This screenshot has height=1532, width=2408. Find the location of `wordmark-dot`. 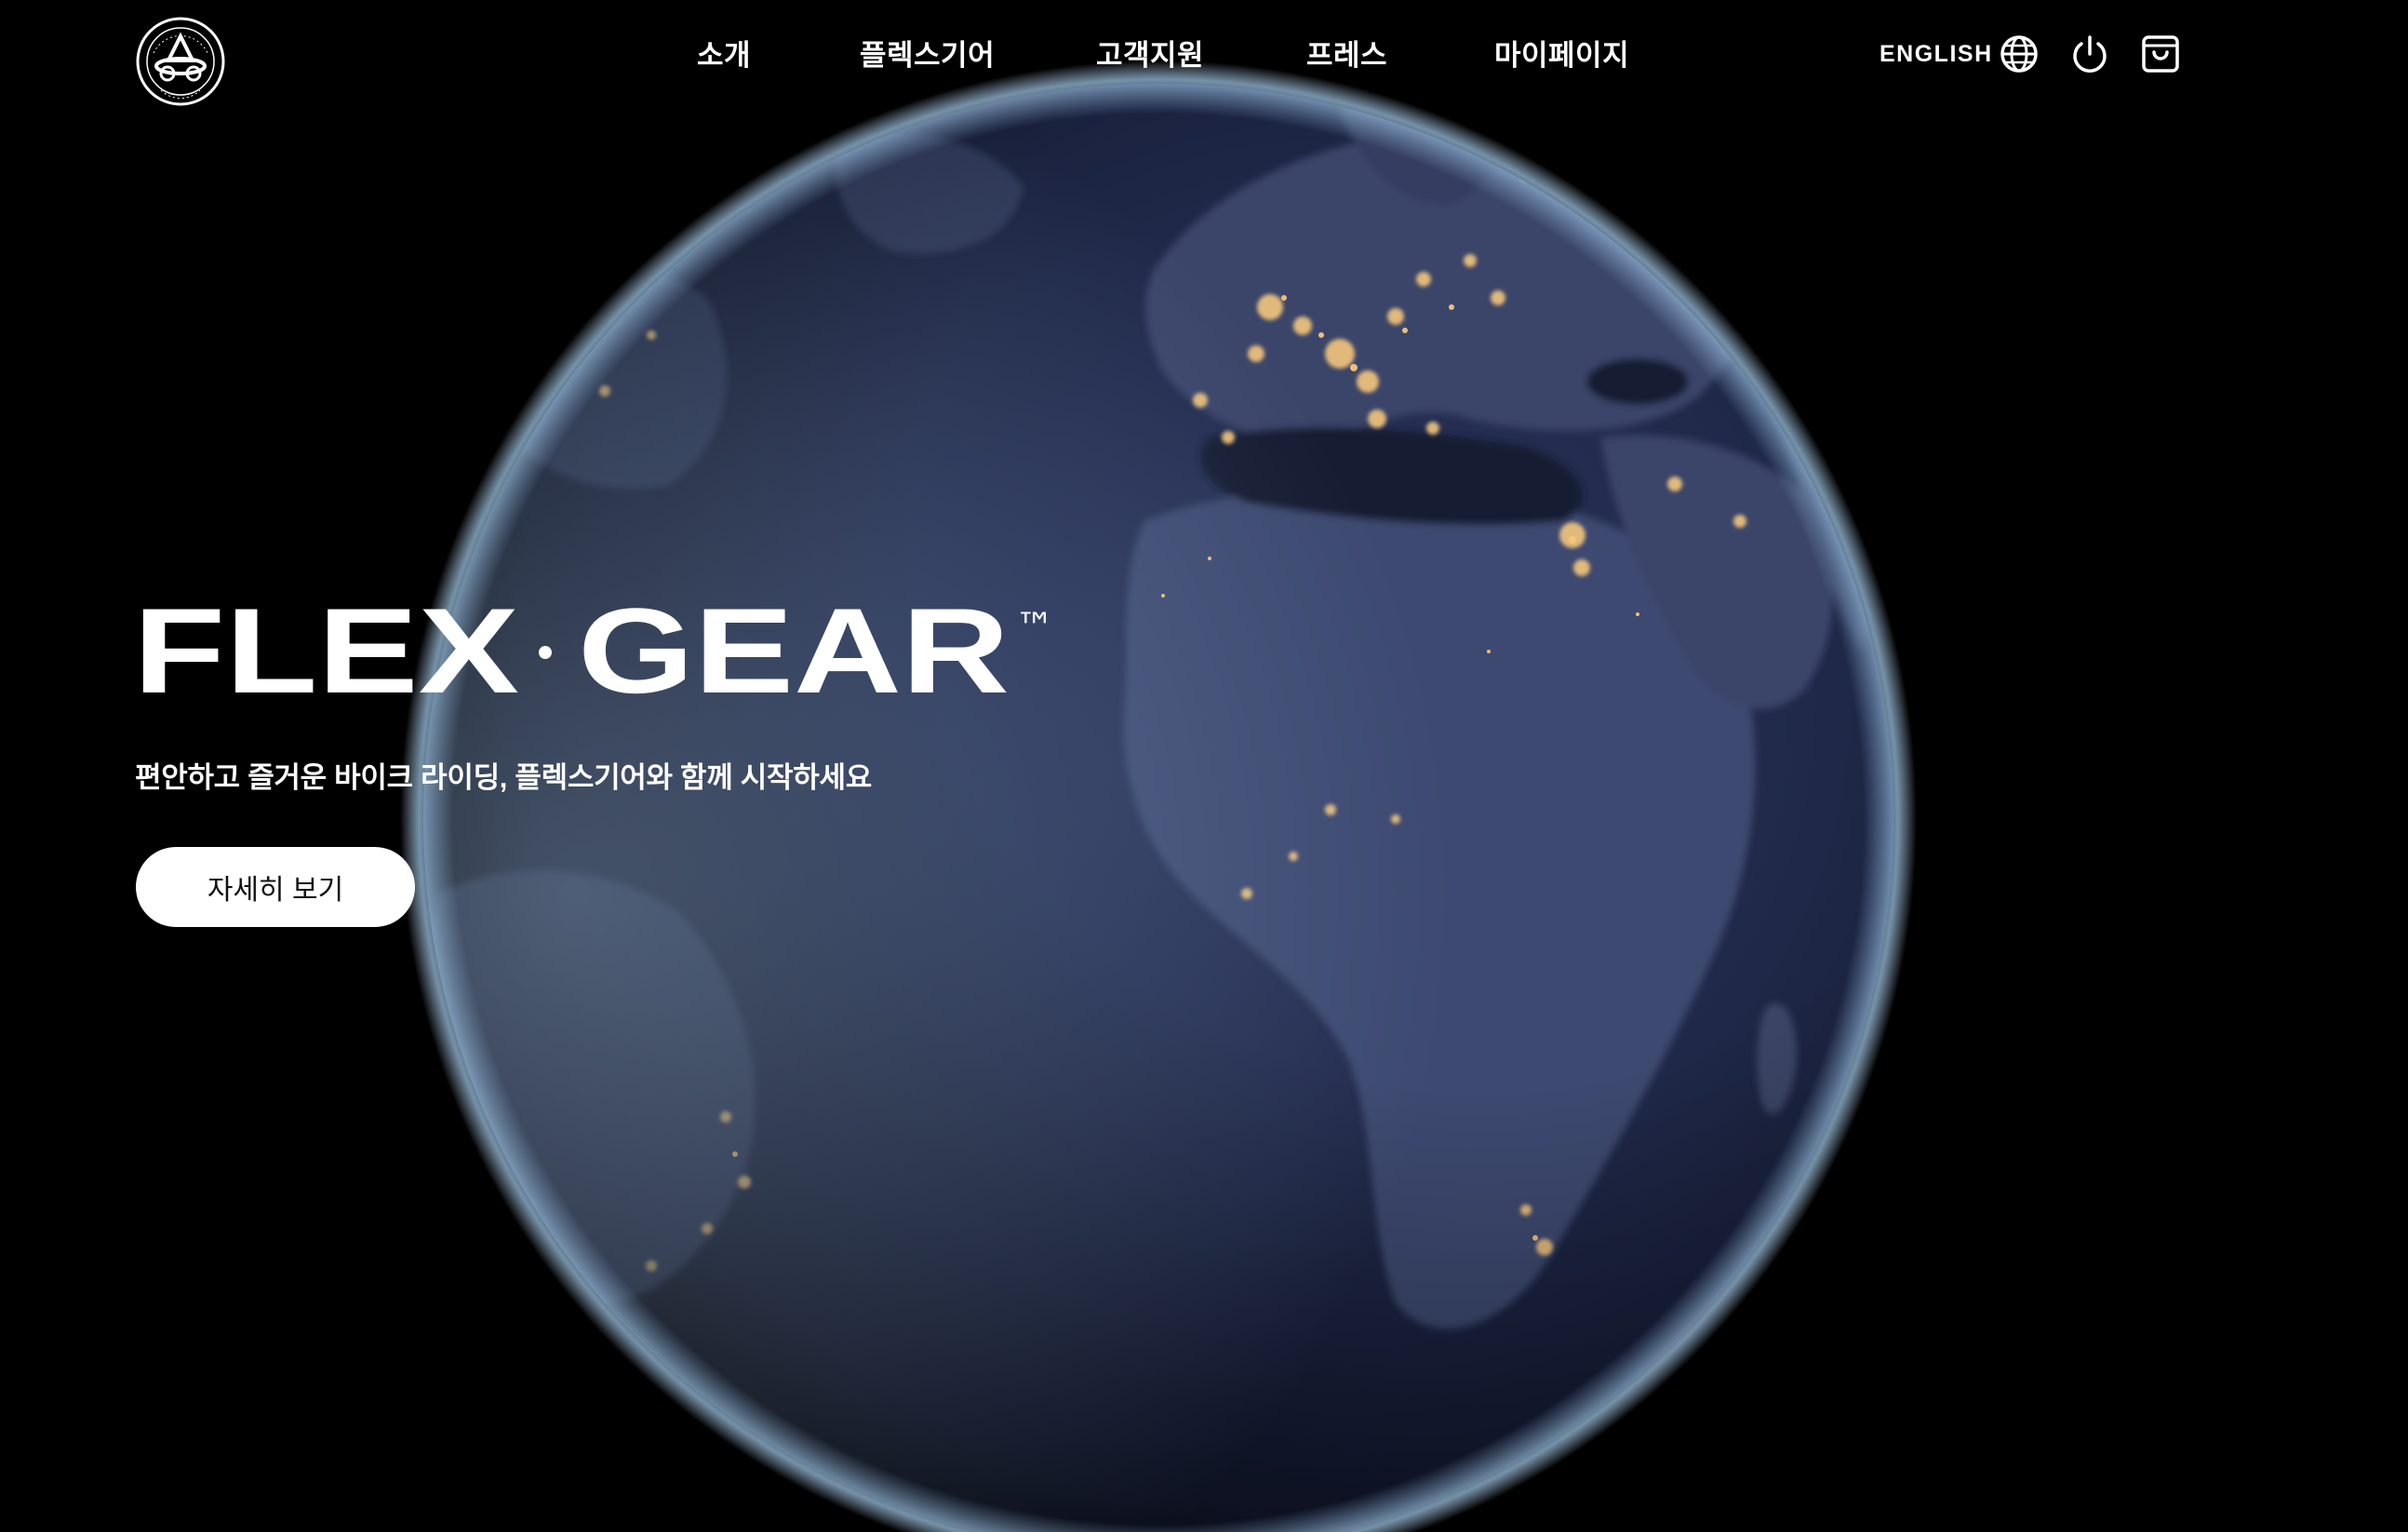

wordmark-dot is located at coordinates (546, 652).